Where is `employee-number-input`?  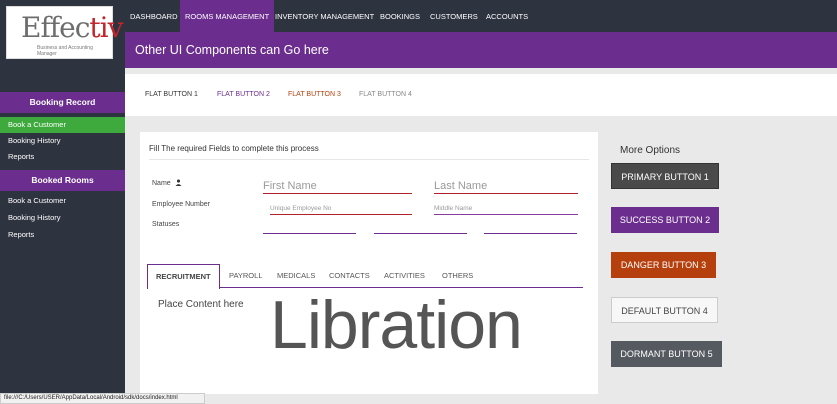
employee-number-input is located at coordinates (341, 209).